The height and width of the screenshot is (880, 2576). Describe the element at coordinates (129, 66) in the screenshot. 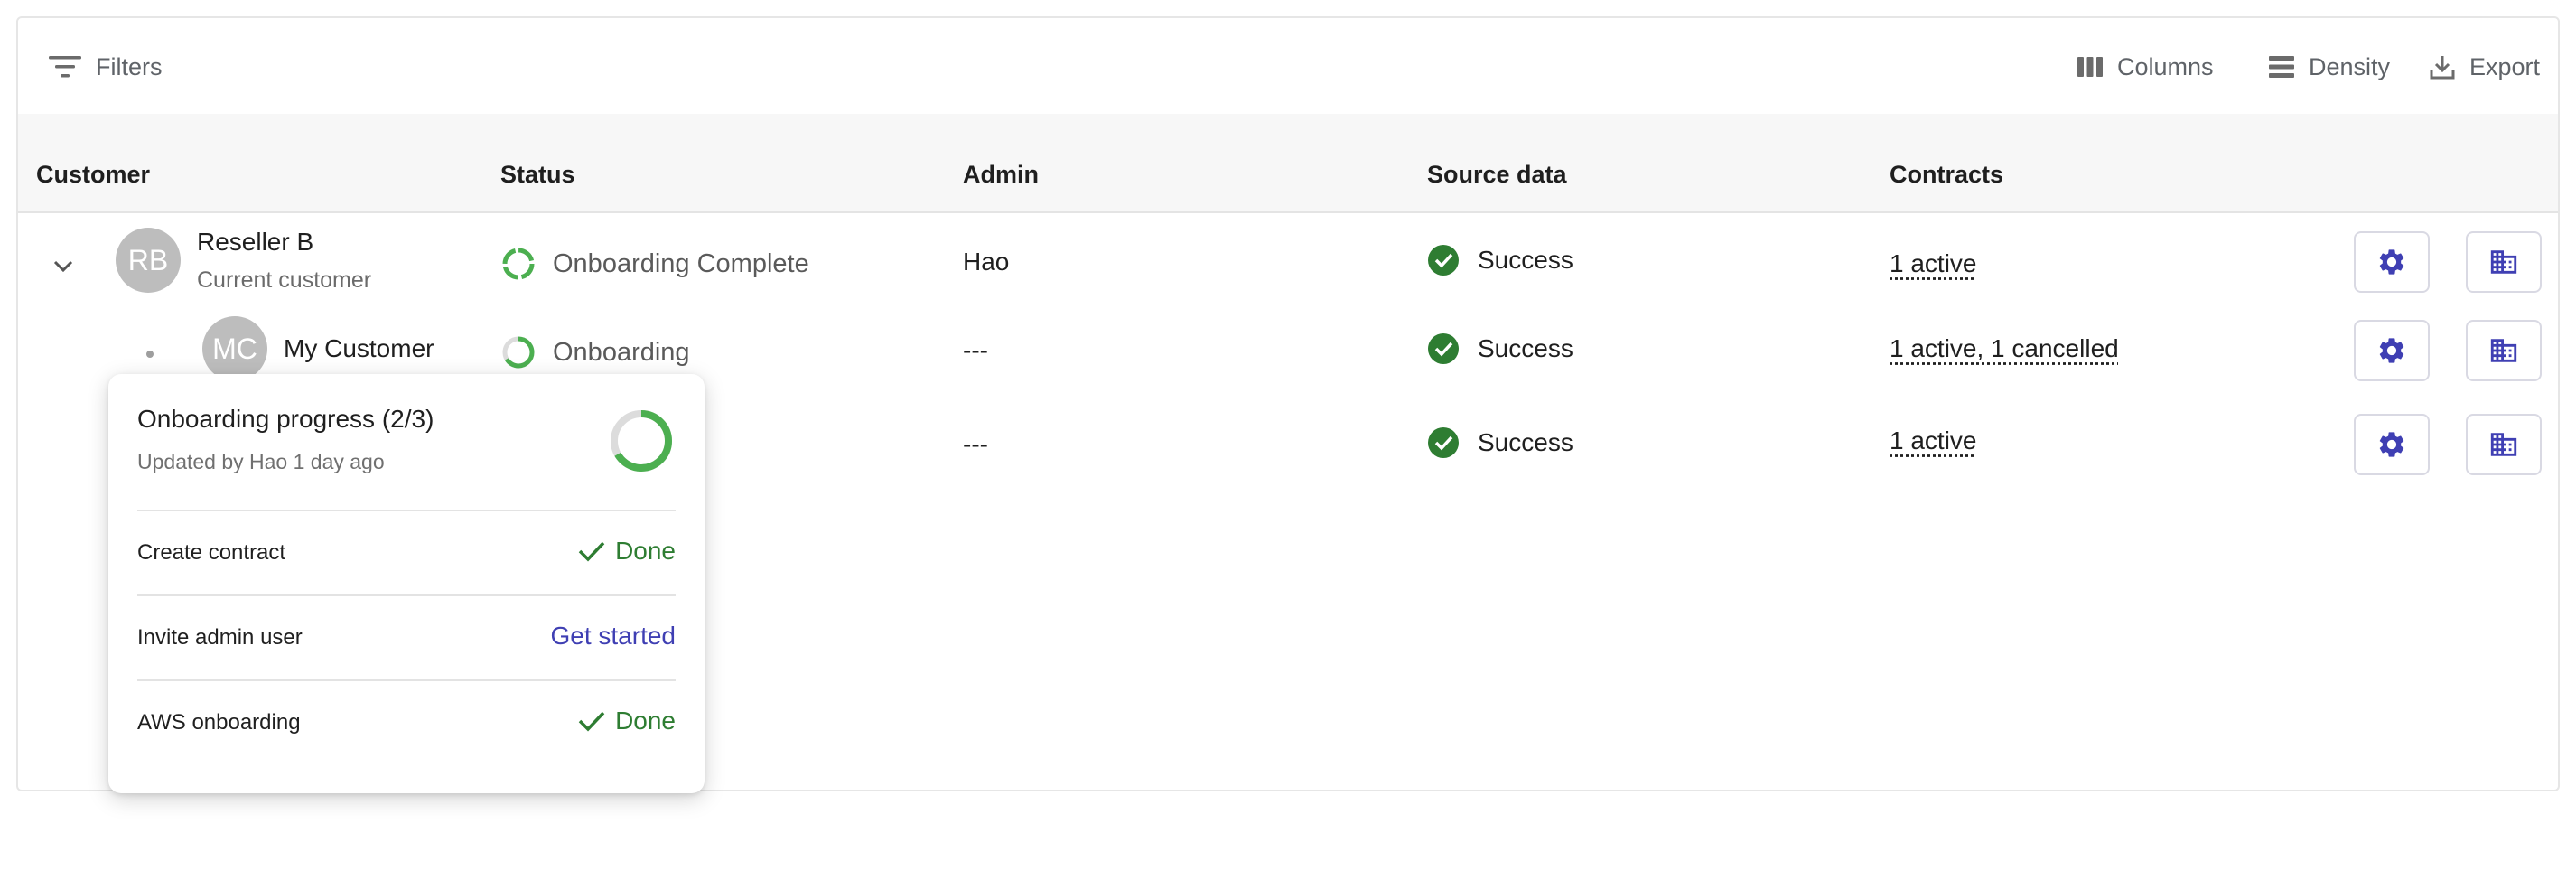

I see `filters-label: Filters` at that location.